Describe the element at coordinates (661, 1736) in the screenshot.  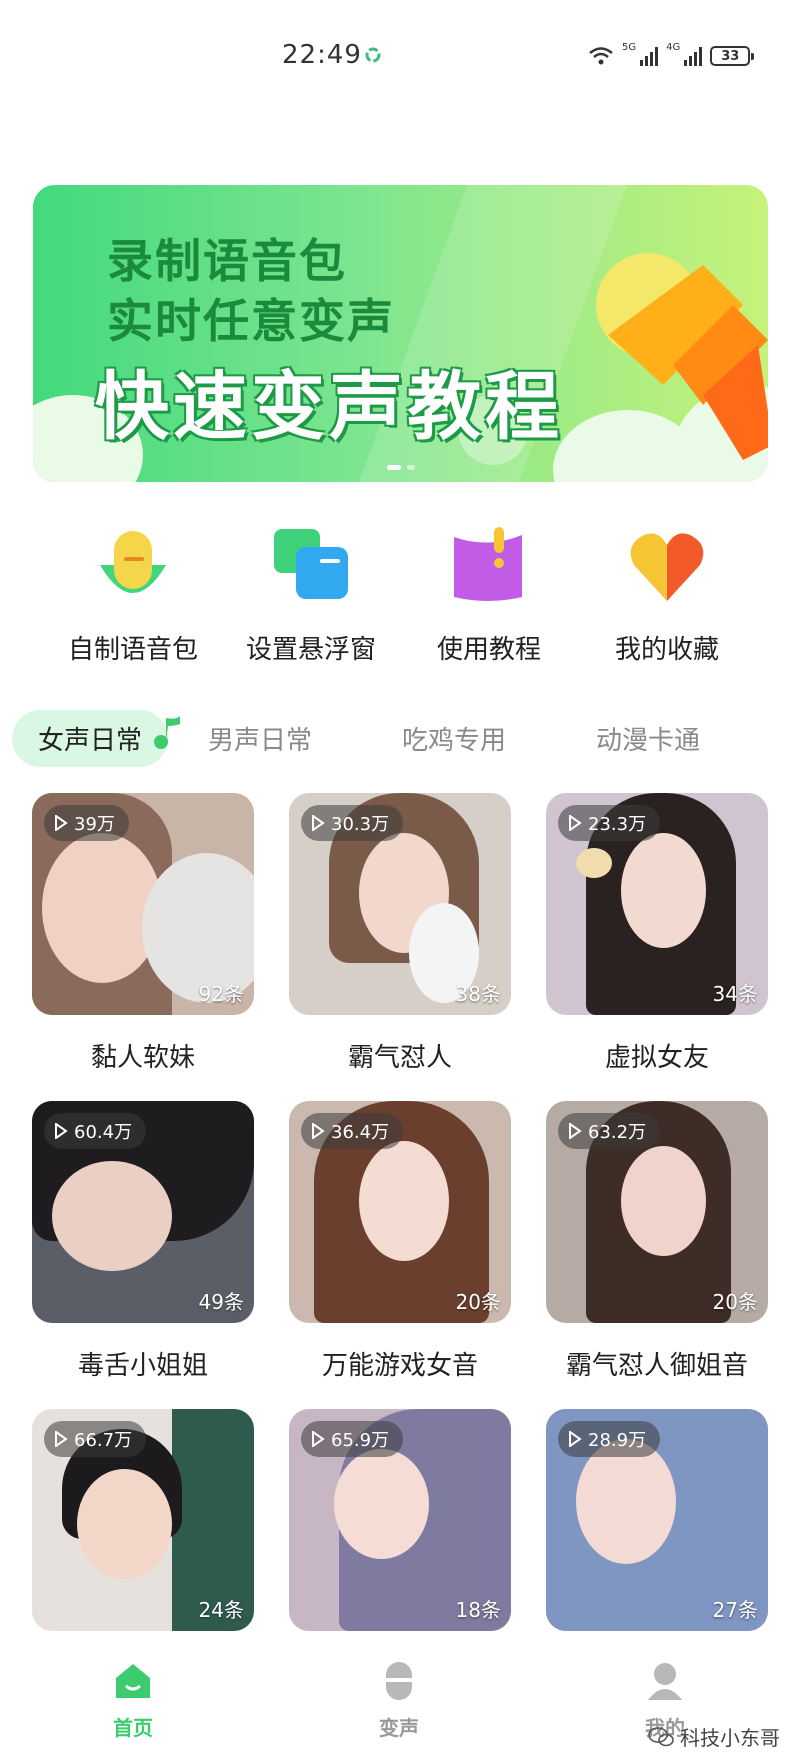
I see `wechat-icon` at that location.